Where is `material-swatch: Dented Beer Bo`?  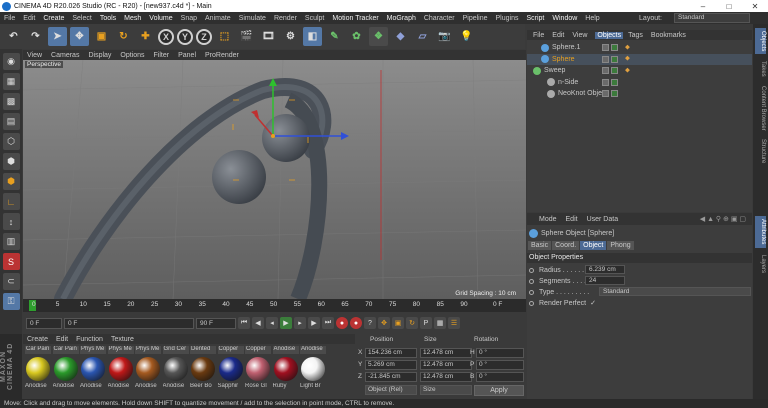 material-swatch: Dented Beer Bo is located at coordinates (203, 368).